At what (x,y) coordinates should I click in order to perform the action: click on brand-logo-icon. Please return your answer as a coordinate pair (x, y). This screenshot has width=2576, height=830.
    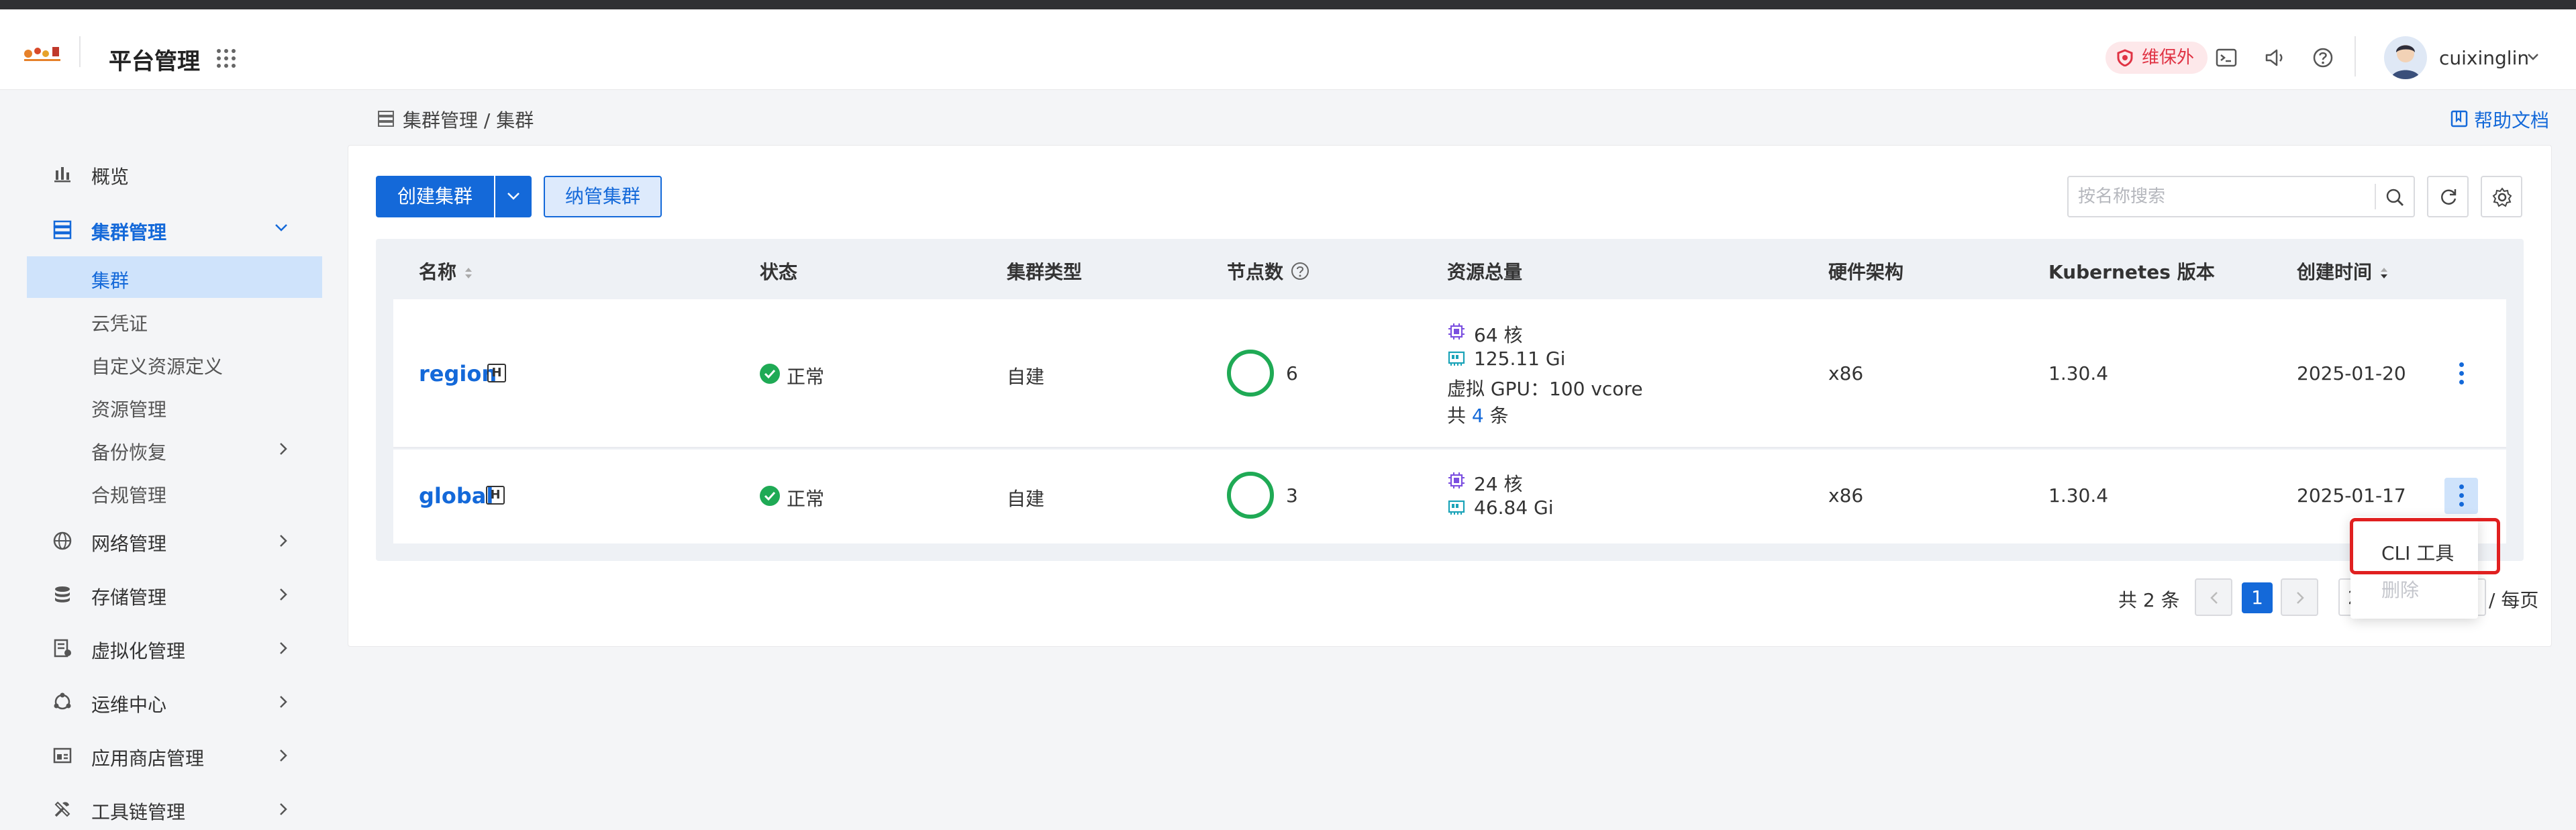
    Looking at the image, I should click on (42, 54).